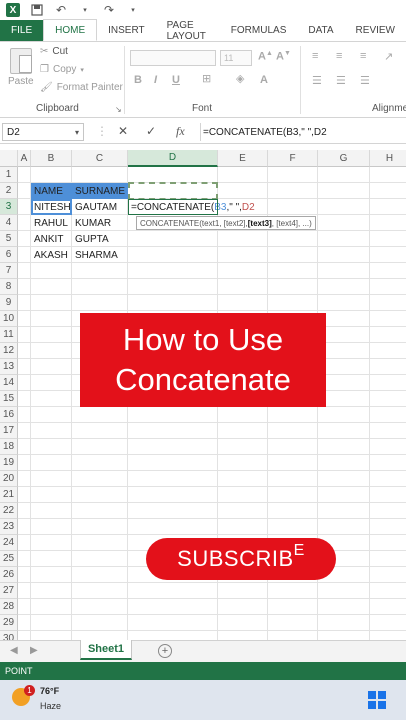  Describe the element at coordinates (54, 51) in the screenshot. I see `cut-button: ✂ Cut` at that location.